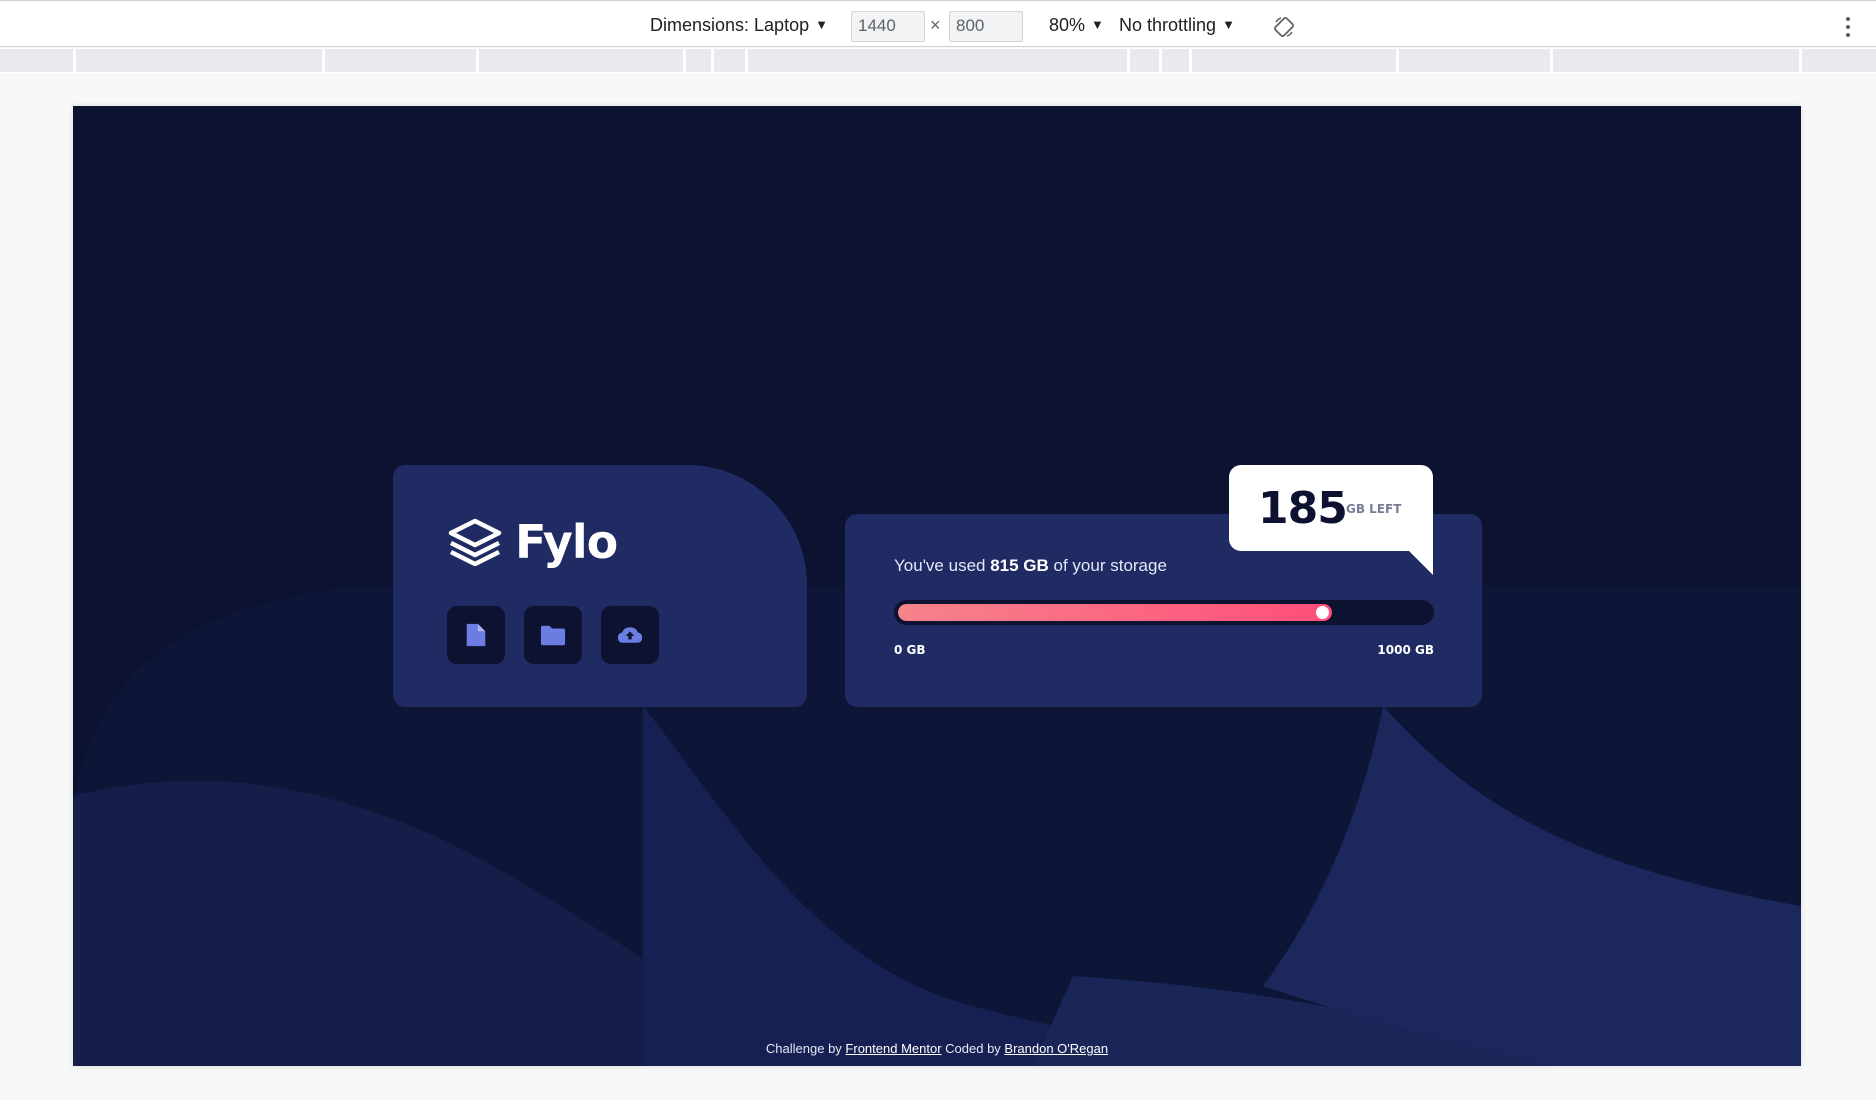 This screenshot has width=1876, height=1100. I want to click on zoom-label: 80%, so click(1067, 25).